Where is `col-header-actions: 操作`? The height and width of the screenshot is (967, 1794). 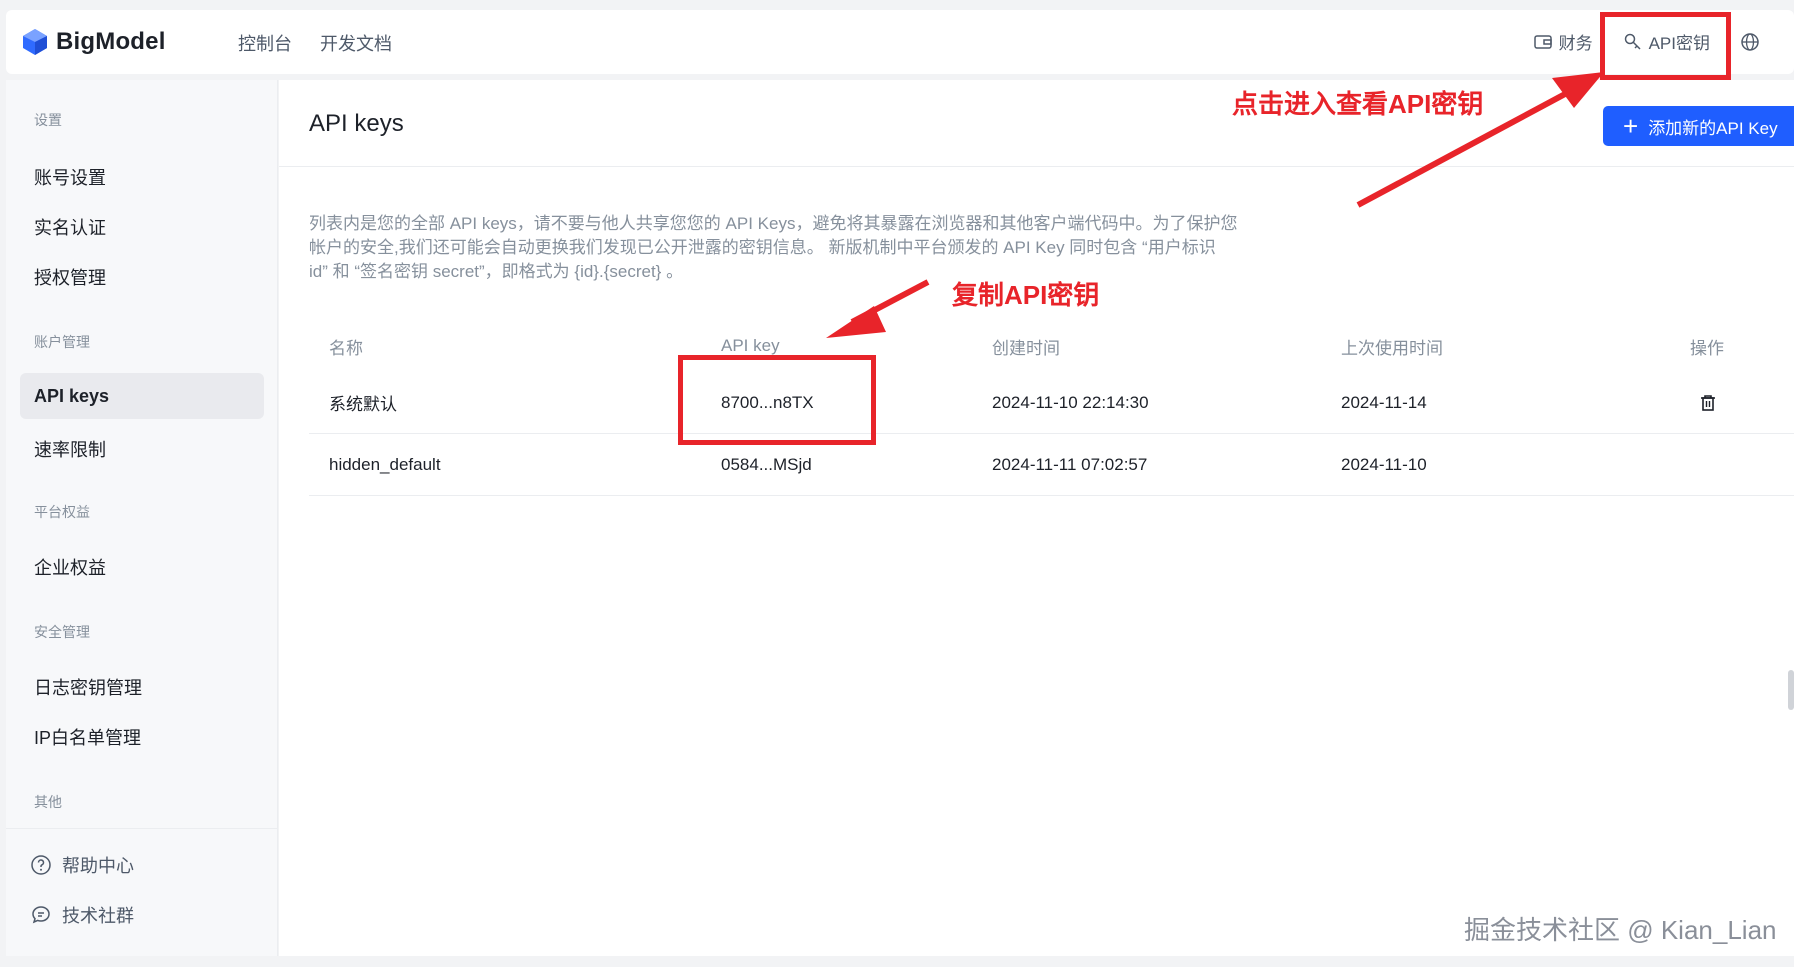
col-header-actions: 操作 is located at coordinates (1707, 348).